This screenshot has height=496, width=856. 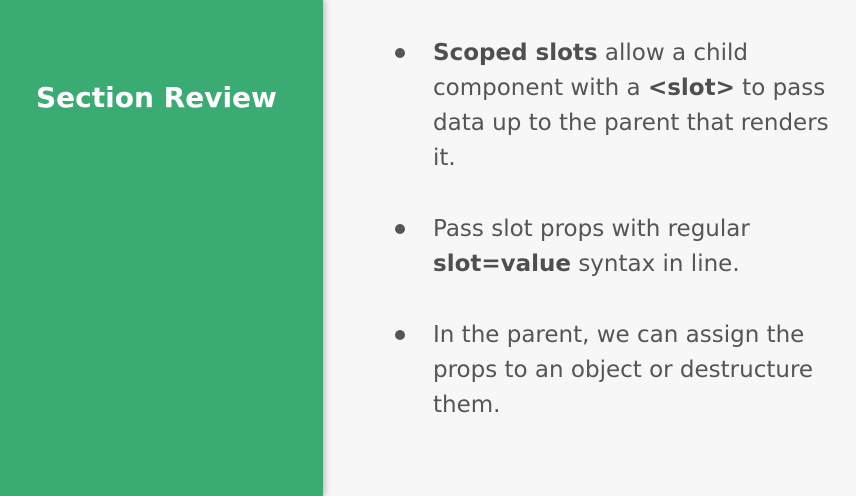 I want to click on section-title: Section Review, so click(x=156, y=97).